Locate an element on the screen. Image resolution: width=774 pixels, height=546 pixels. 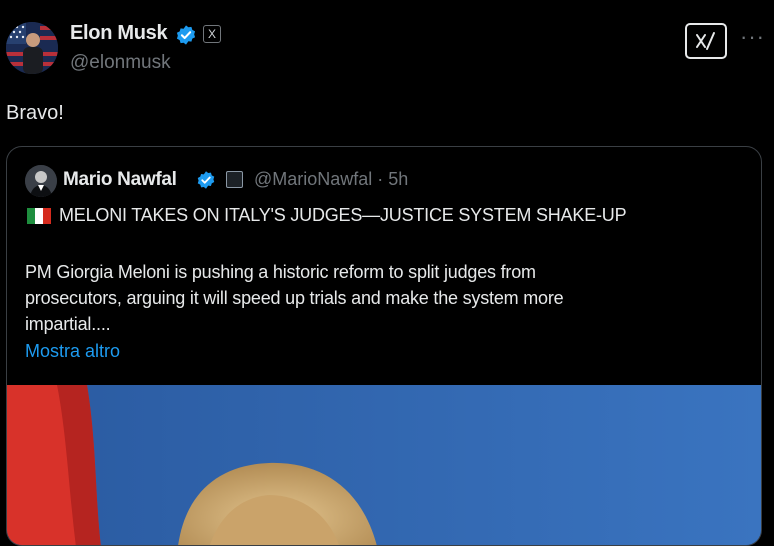
quoted-affiliation-icon is located at coordinates (234, 179).